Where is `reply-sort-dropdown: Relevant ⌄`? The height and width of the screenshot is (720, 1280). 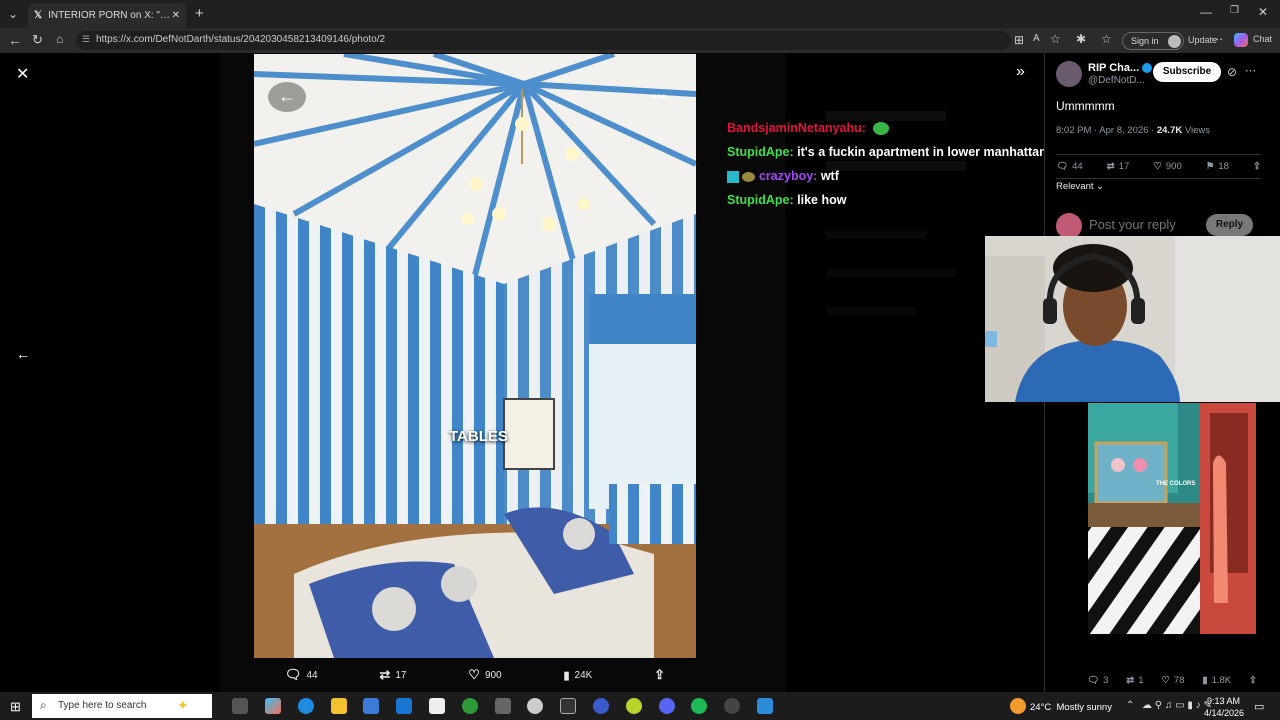 reply-sort-dropdown: Relevant ⌄ is located at coordinates (1080, 186).